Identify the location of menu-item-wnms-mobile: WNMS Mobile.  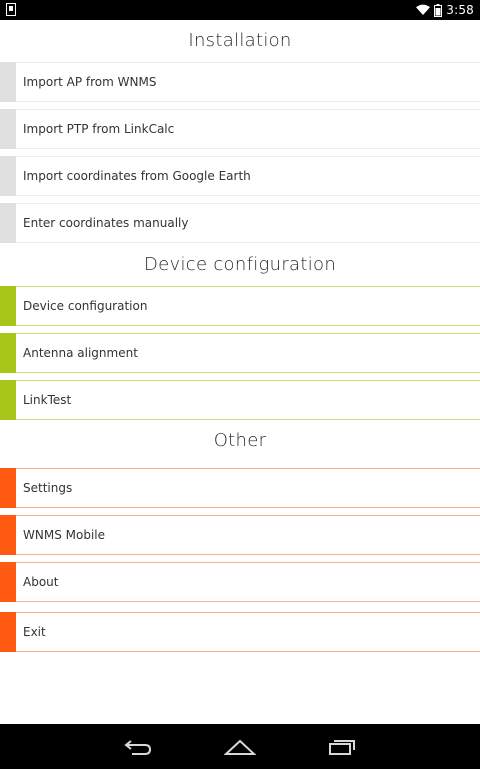
(240, 535).